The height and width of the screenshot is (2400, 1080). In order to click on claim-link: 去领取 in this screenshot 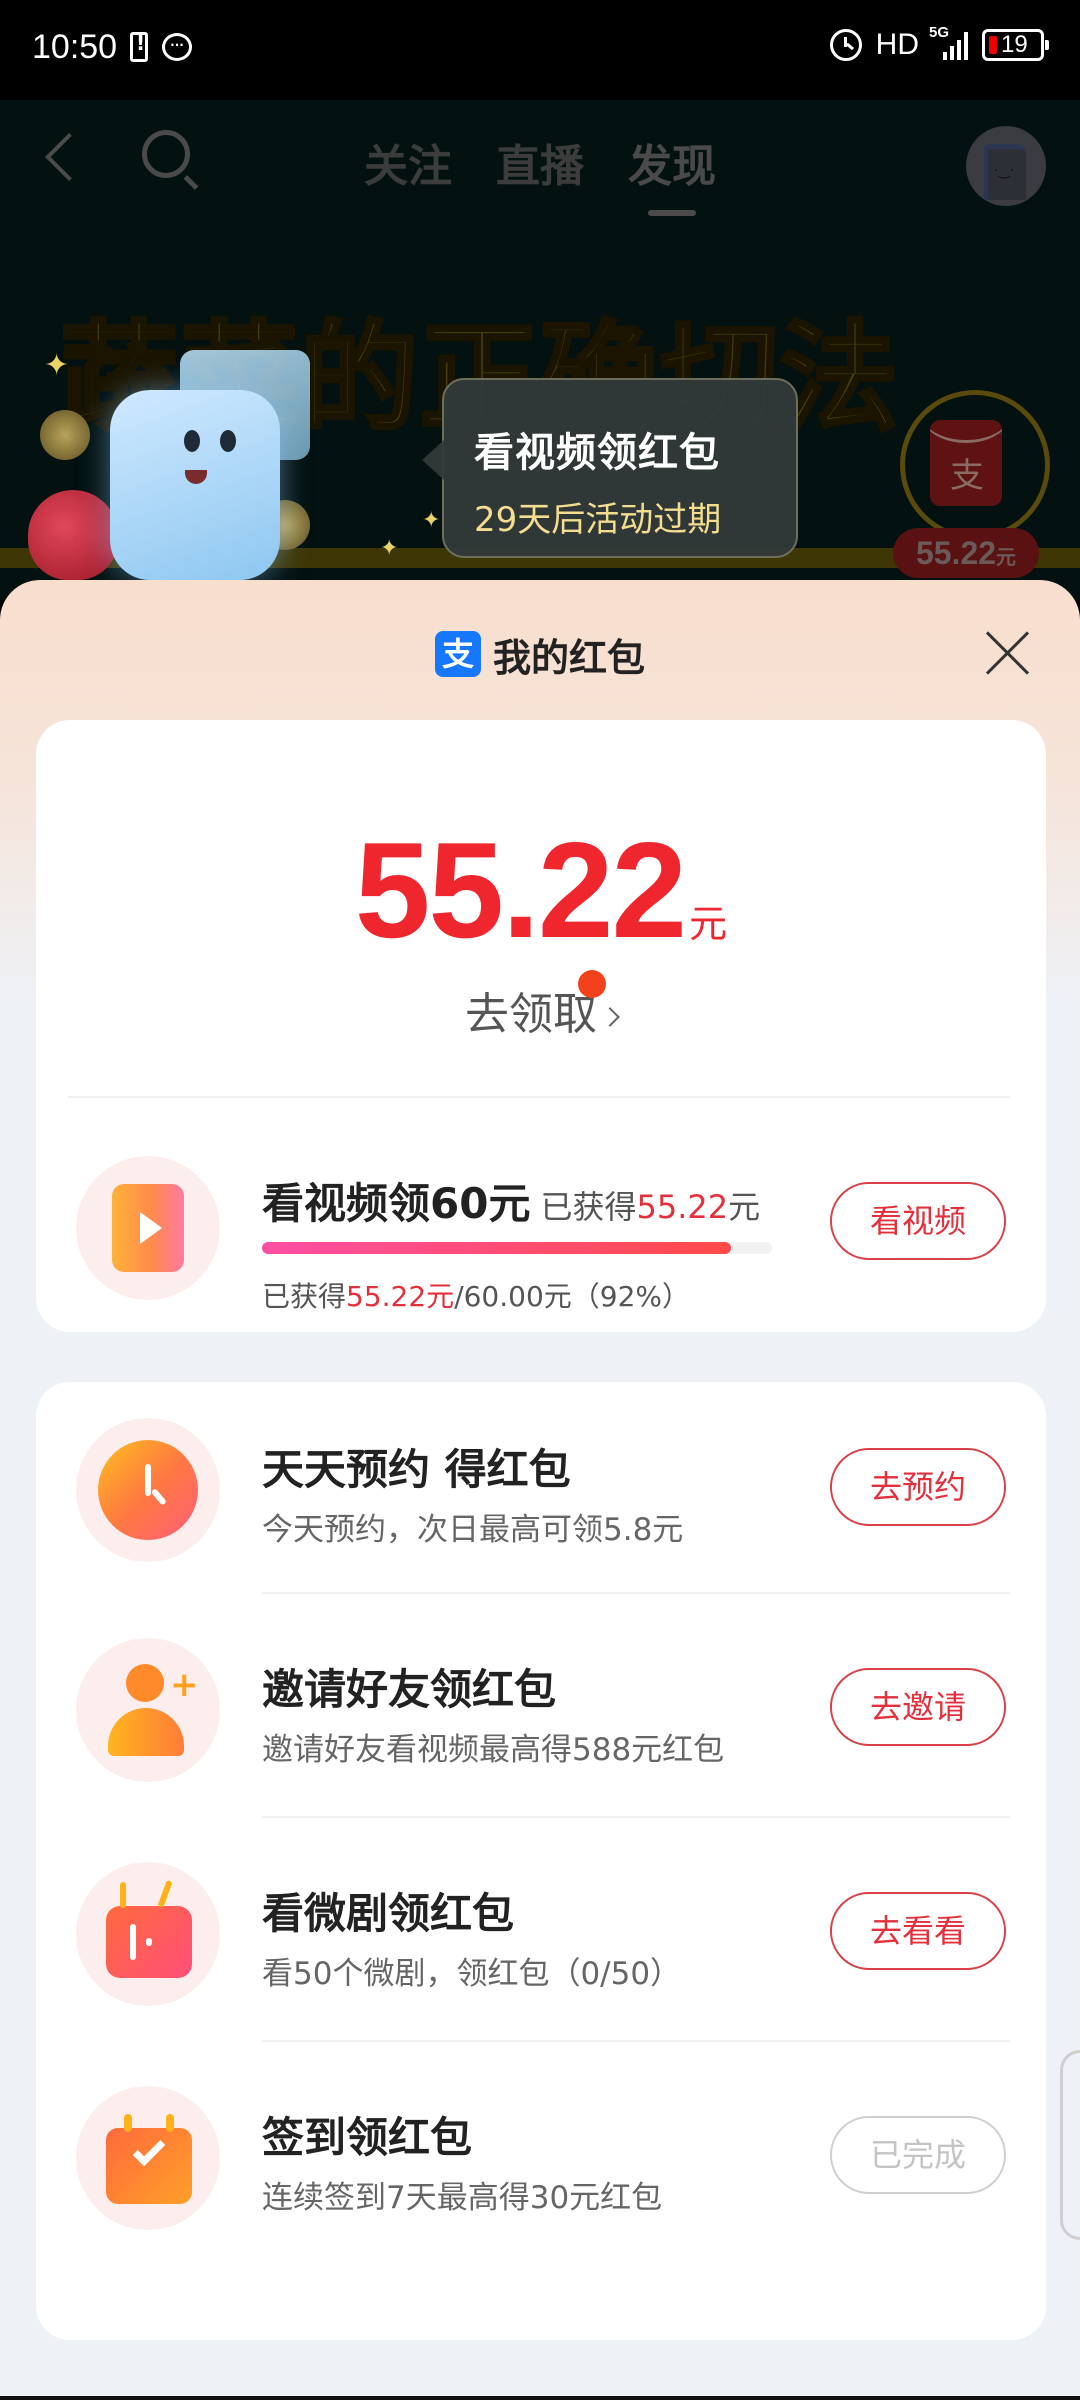, I will do `click(541, 1010)`.